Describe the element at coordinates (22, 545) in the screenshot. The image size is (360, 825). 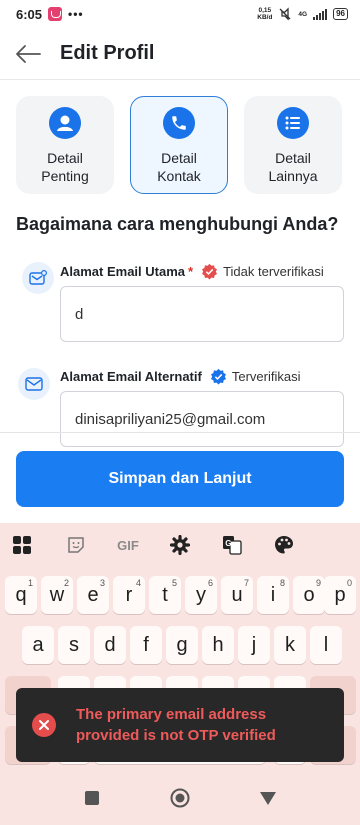
I see `apps-grid-icon` at that location.